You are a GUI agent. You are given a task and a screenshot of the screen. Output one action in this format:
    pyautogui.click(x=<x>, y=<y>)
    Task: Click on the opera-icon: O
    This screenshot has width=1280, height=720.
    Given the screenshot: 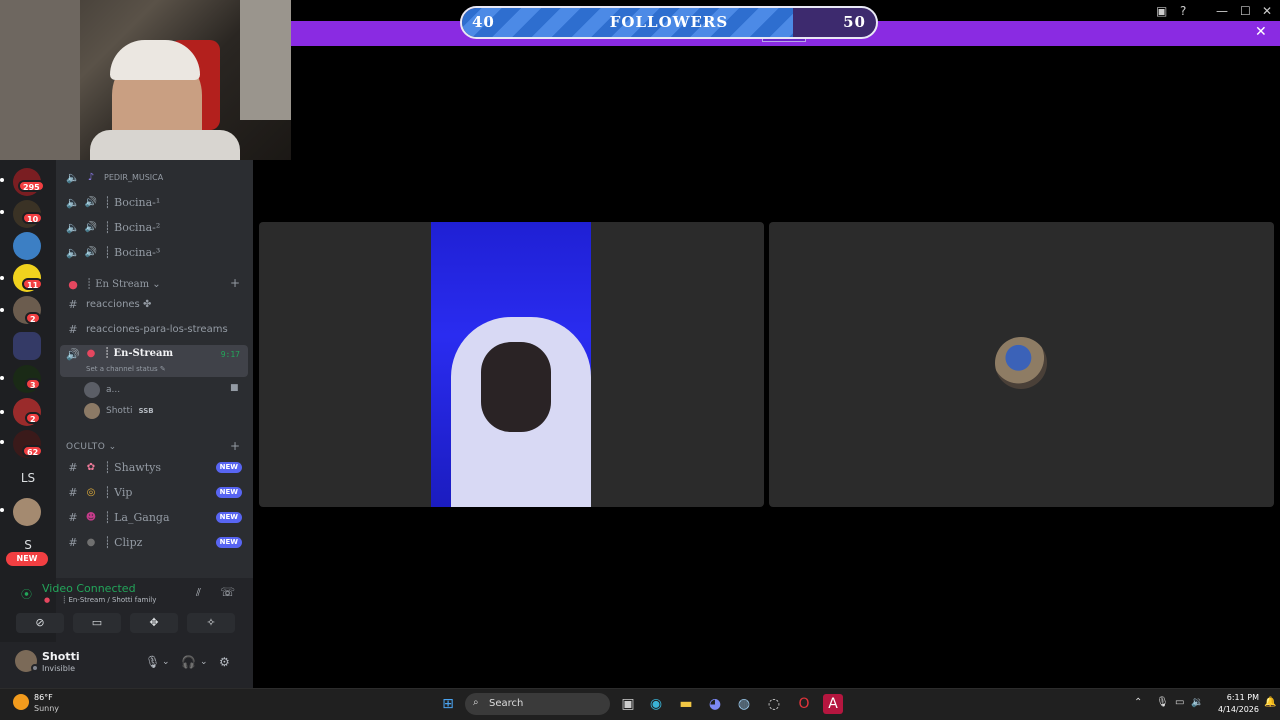 What is the action you would take?
    pyautogui.click(x=804, y=704)
    